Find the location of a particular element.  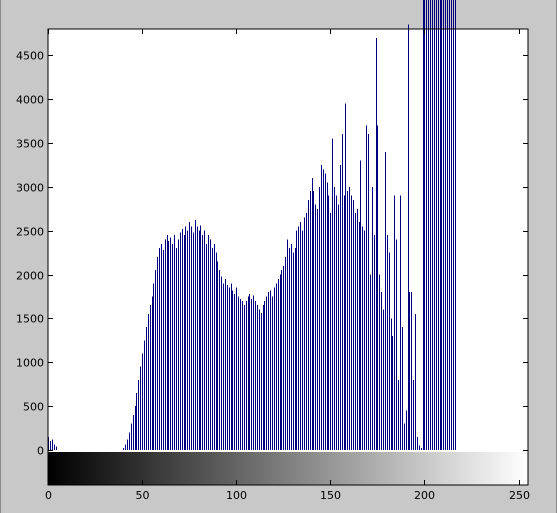

y-tick-label: 2500 is located at coordinates (30, 232).